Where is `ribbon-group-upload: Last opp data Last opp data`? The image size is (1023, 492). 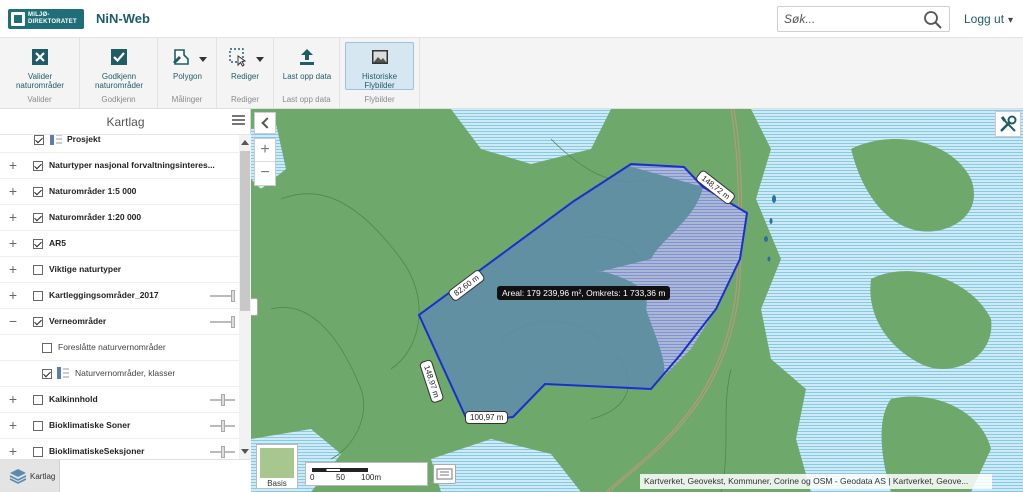 ribbon-group-upload: Last opp data Last opp data is located at coordinates (307, 73).